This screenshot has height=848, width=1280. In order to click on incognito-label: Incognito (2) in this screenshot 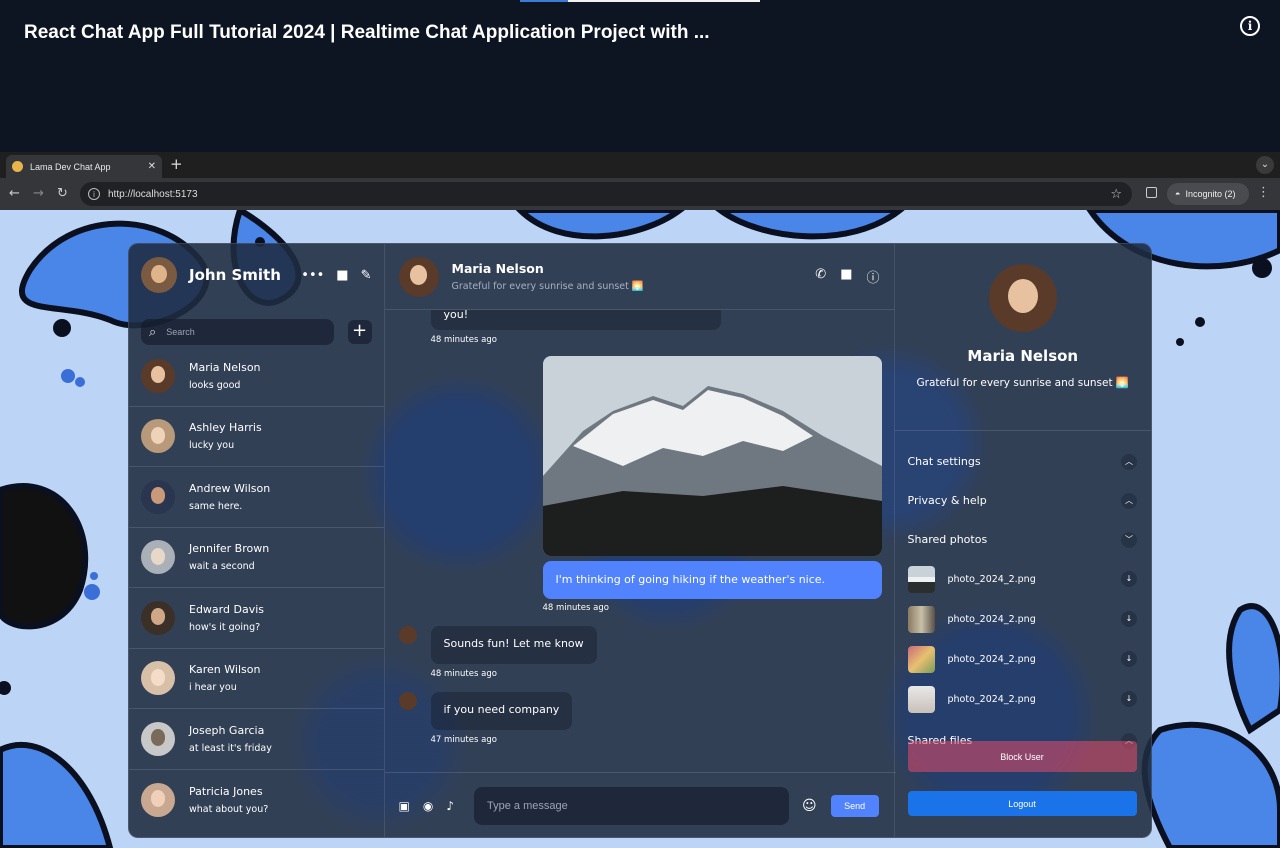, I will do `click(1210, 194)`.